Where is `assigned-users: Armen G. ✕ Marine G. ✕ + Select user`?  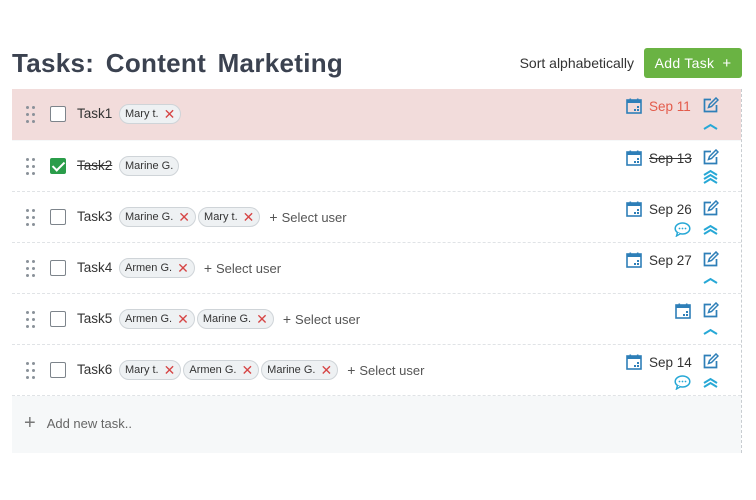 assigned-users: Armen G. ✕ Marine G. ✕ + Select user is located at coordinates (239, 319).